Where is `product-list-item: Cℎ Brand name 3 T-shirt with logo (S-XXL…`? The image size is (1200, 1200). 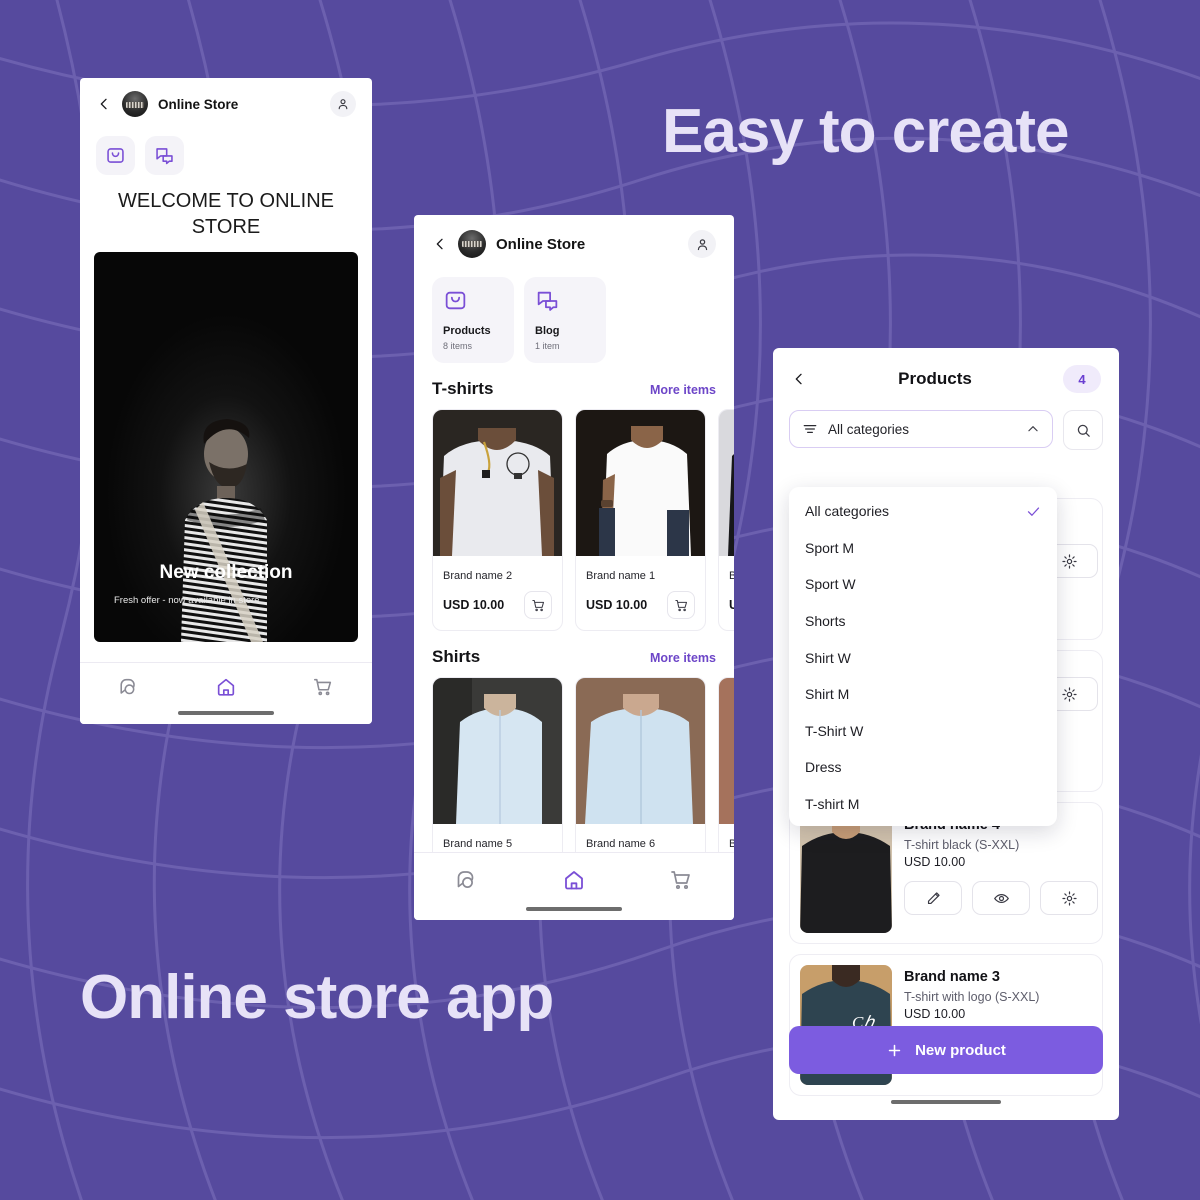
product-list-item: Cℎ Brand name 3 T-shirt with logo (S-XXL… is located at coordinates (946, 1025).